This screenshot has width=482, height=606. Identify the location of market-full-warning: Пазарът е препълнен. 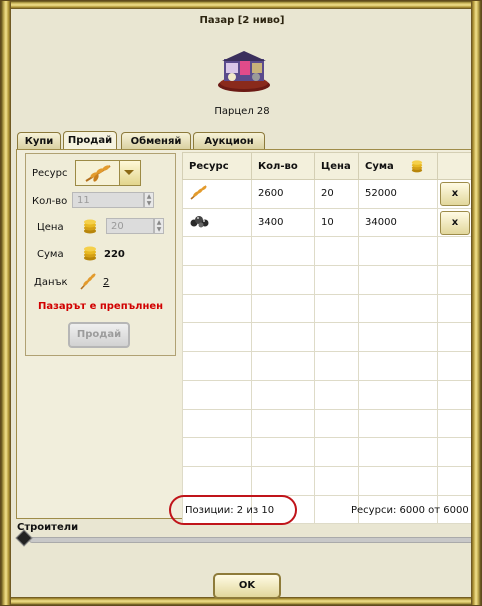
(100, 306).